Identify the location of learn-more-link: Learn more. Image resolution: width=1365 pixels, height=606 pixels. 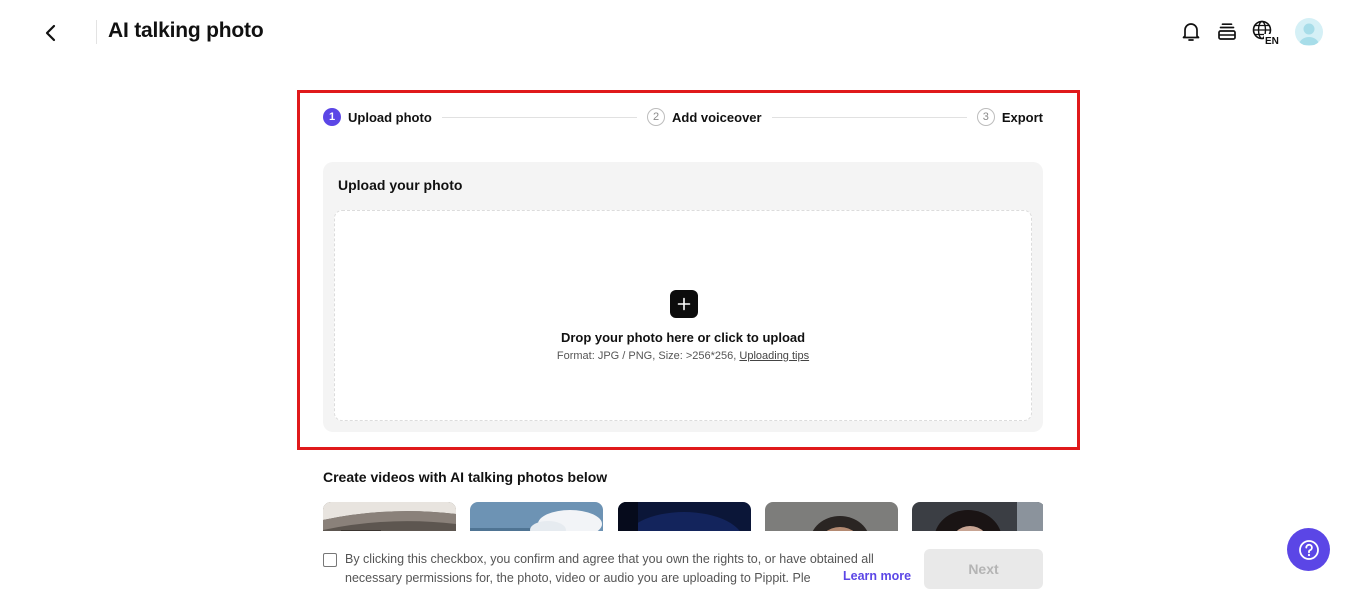
(877, 576).